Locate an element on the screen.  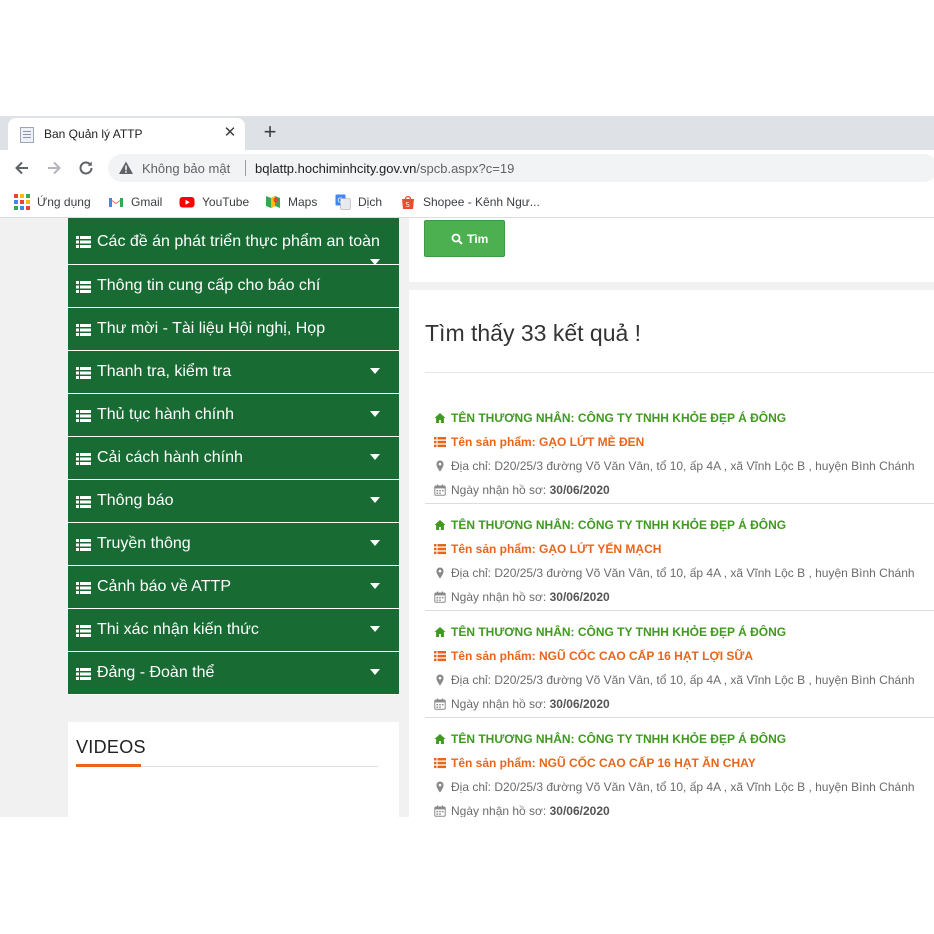
sidebar-menu-item: Truyền thông is located at coordinates (233, 544).